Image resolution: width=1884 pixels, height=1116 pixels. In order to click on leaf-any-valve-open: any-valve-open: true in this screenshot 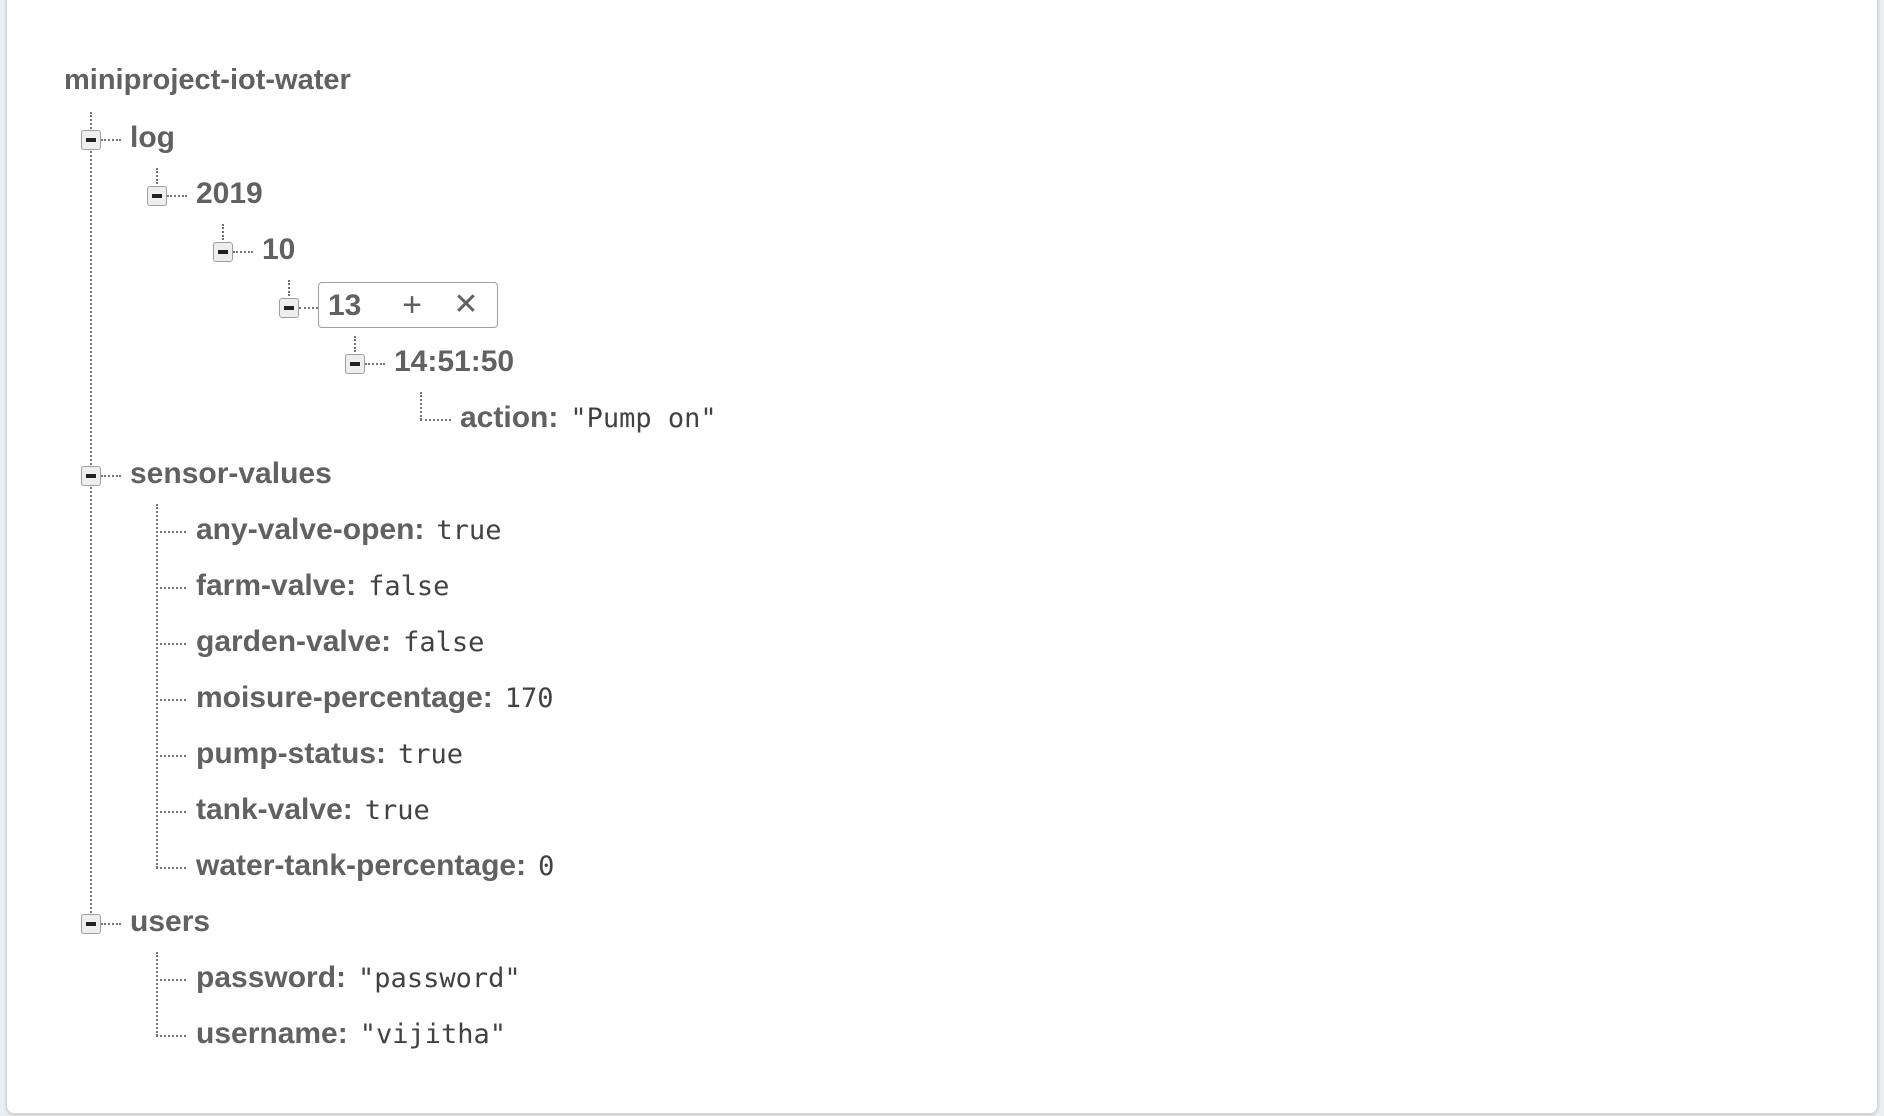, I will do `click(348, 530)`.